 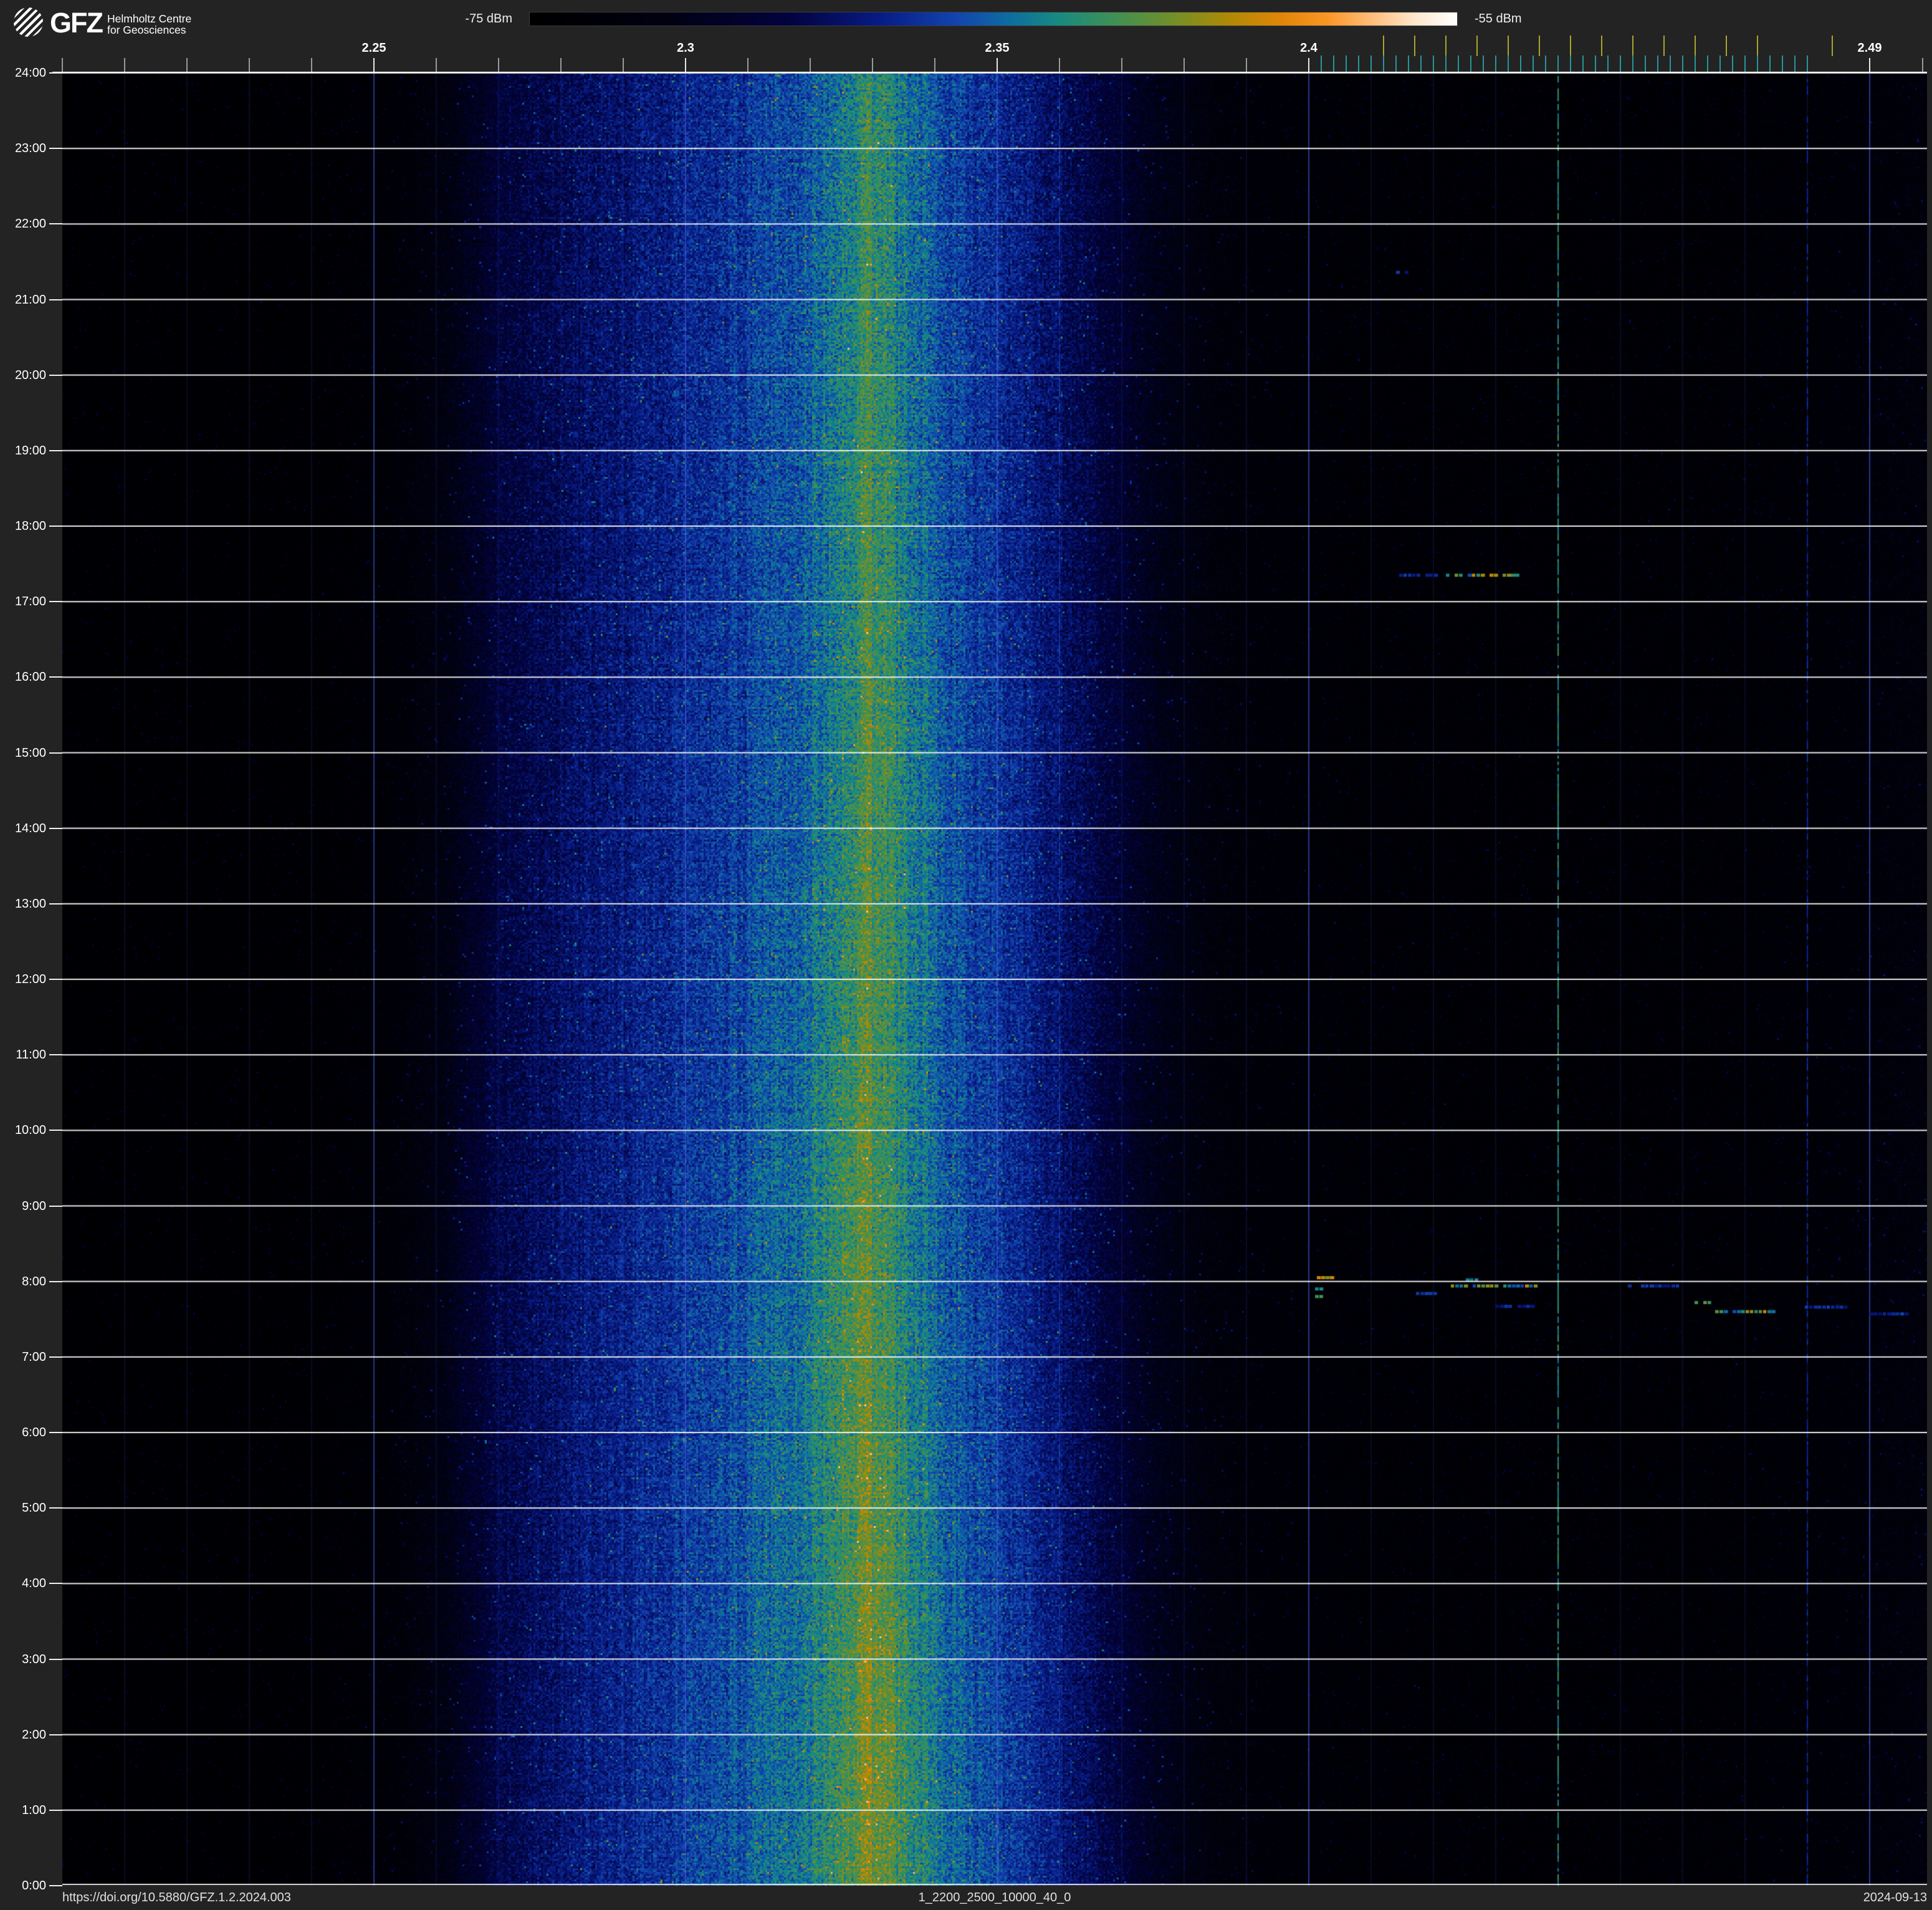 I want to click on colorbar-max-label: -55 dBm, so click(x=1498, y=19).